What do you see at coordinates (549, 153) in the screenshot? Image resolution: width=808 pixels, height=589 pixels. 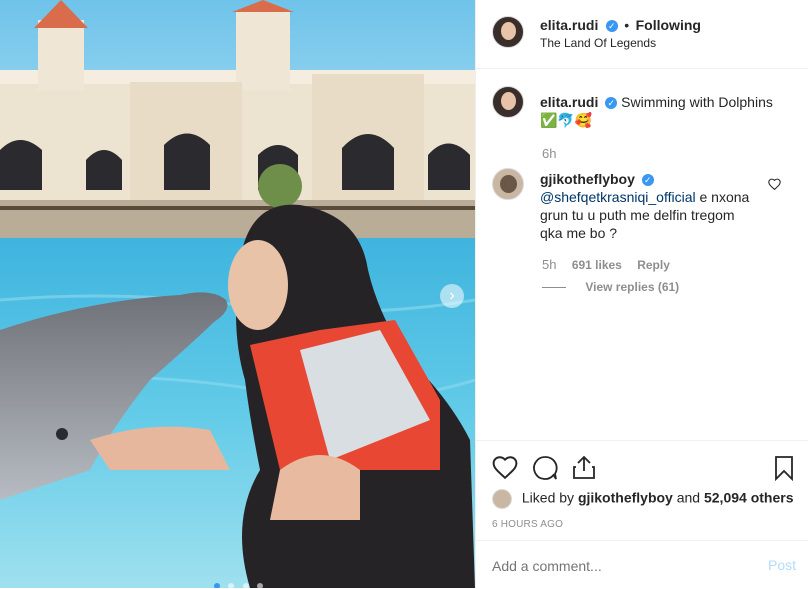 I see `caption-time: 6h` at bounding box center [549, 153].